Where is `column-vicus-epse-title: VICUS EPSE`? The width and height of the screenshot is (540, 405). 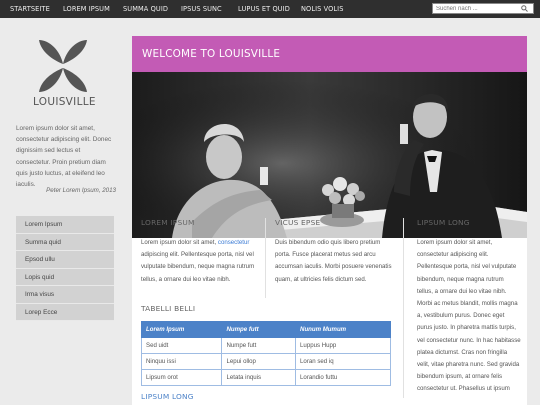 column-vicus-epse-title: VICUS EPSE is located at coordinates (298, 222).